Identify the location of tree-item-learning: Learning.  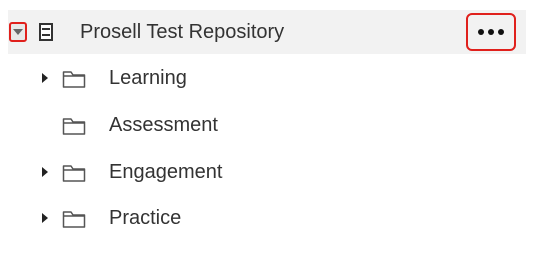
(190, 78).